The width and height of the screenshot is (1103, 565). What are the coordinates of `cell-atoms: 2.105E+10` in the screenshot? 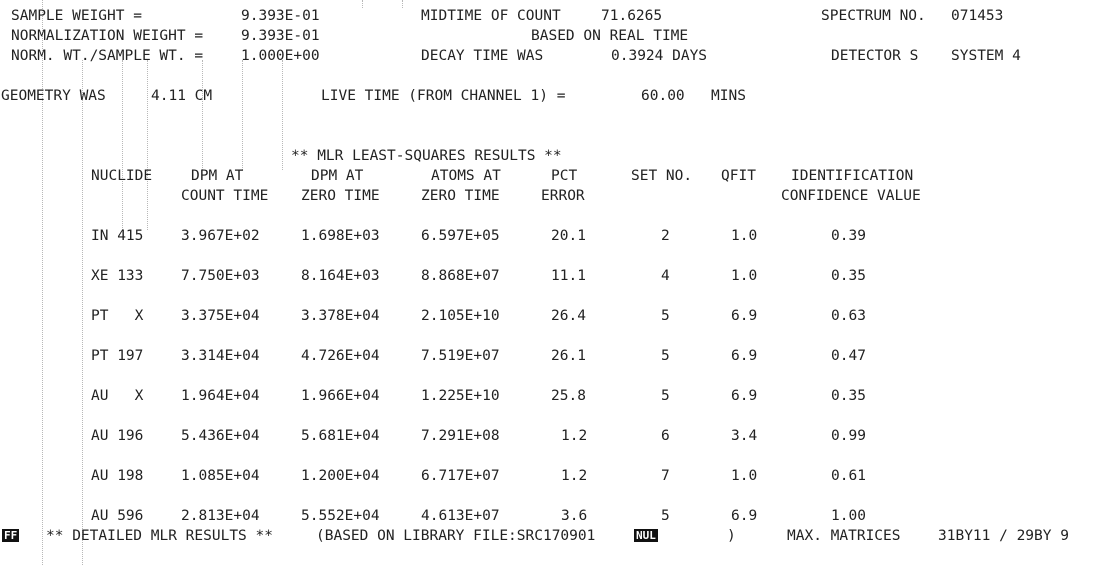 It's located at (460, 316).